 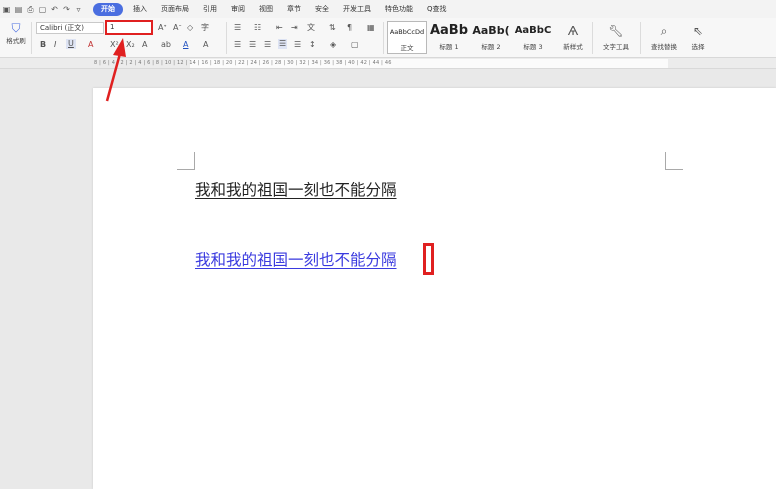 What do you see at coordinates (43, 45) in the screenshot?
I see `bold-icon: B` at bounding box center [43, 45].